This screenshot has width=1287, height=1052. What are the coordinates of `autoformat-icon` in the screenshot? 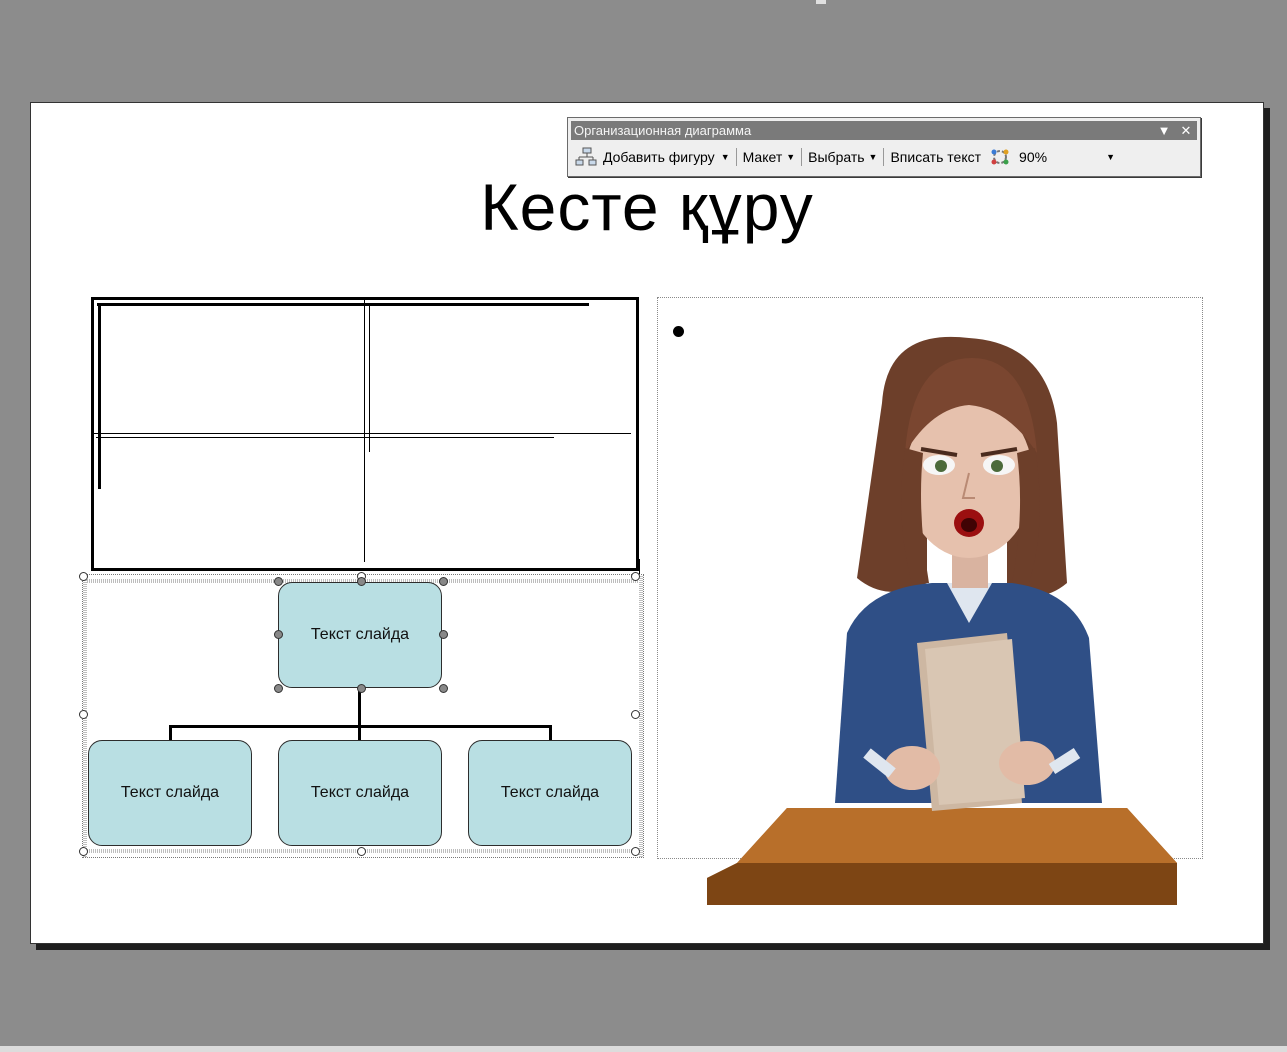 It's located at (1000, 157).